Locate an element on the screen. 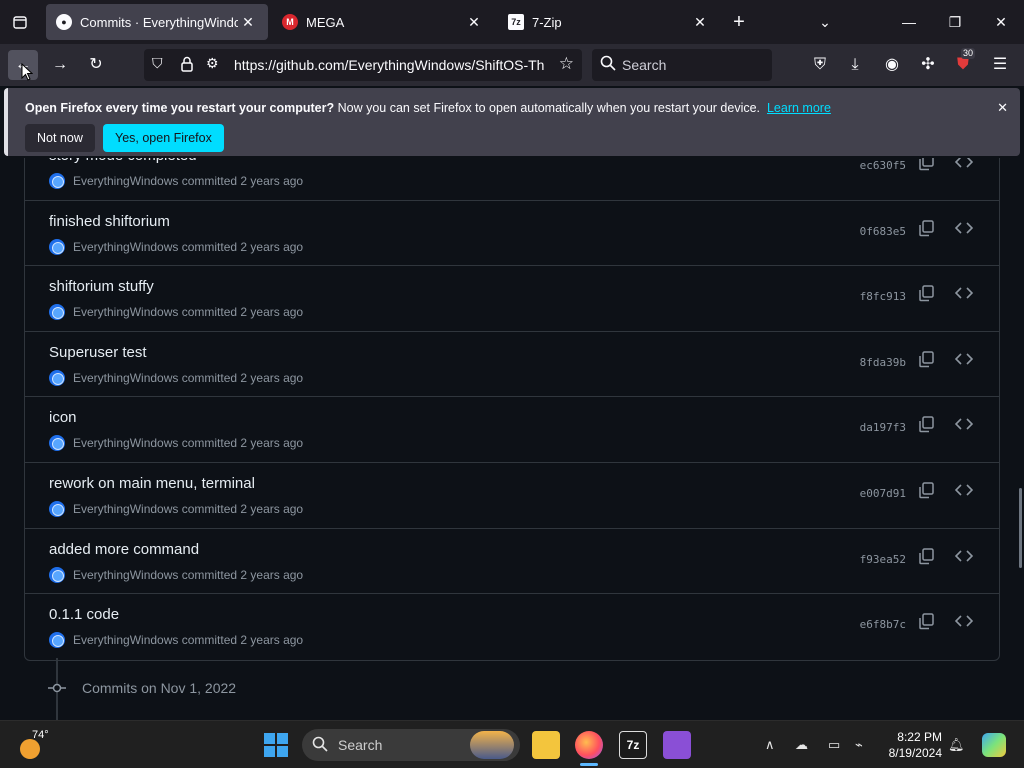 This screenshot has height=768, width=1024. code-icon is located at coordinates (964, 490).